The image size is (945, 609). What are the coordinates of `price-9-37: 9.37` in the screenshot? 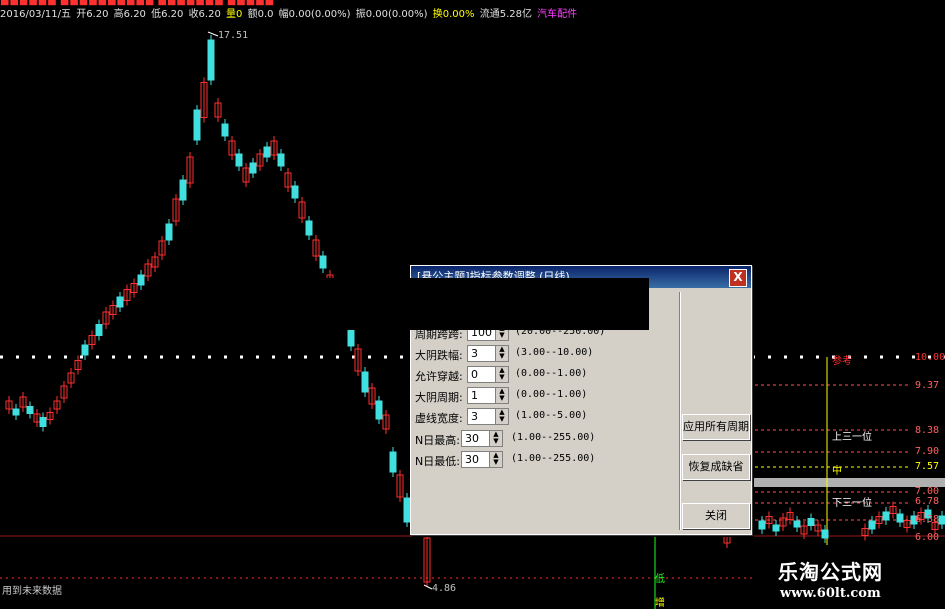 It's located at (927, 385).